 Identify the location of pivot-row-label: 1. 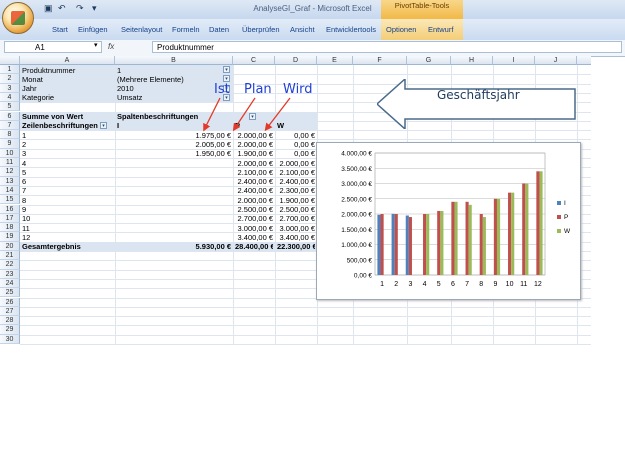
(67, 135).